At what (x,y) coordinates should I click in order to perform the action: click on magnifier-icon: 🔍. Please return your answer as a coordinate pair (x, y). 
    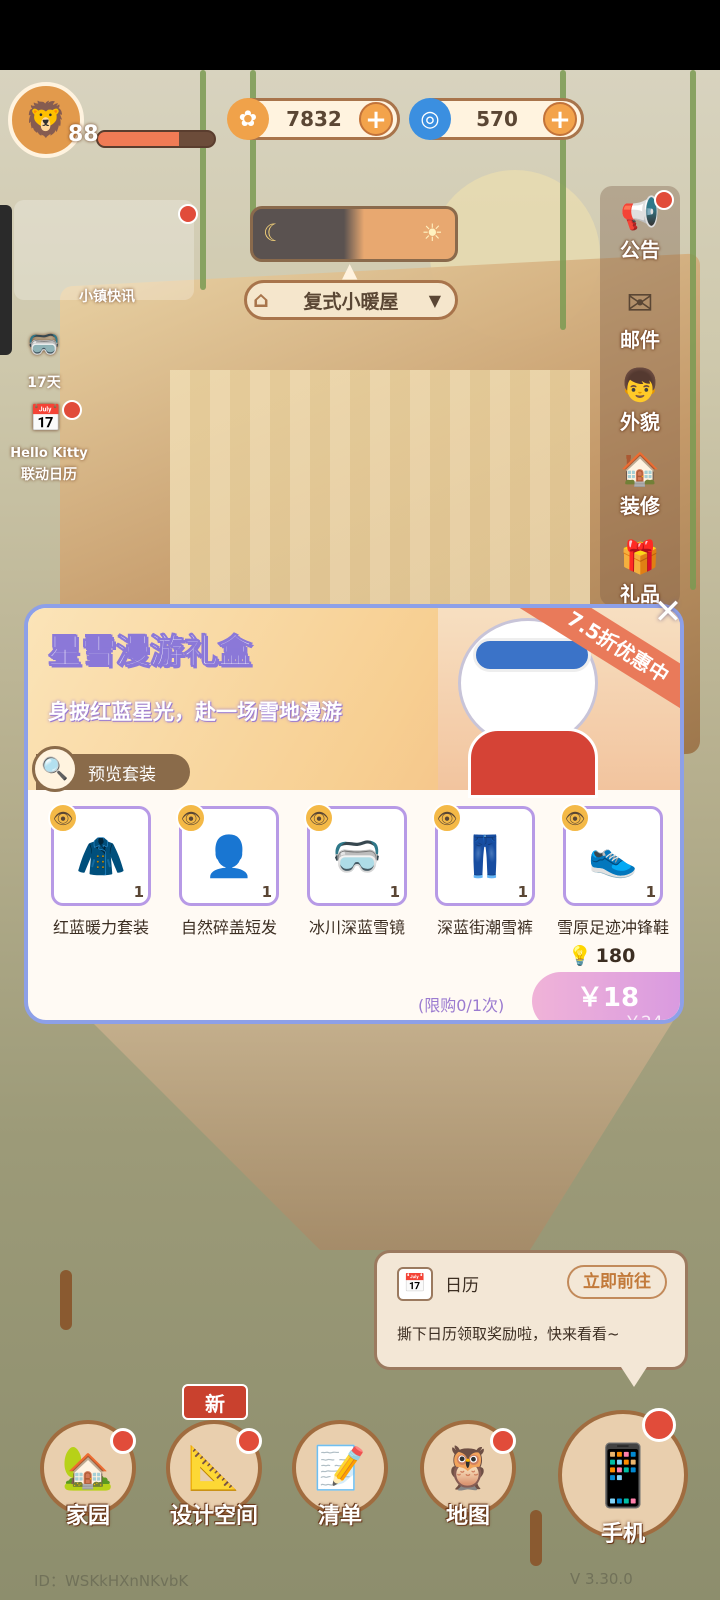
    Looking at the image, I should click on (55, 769).